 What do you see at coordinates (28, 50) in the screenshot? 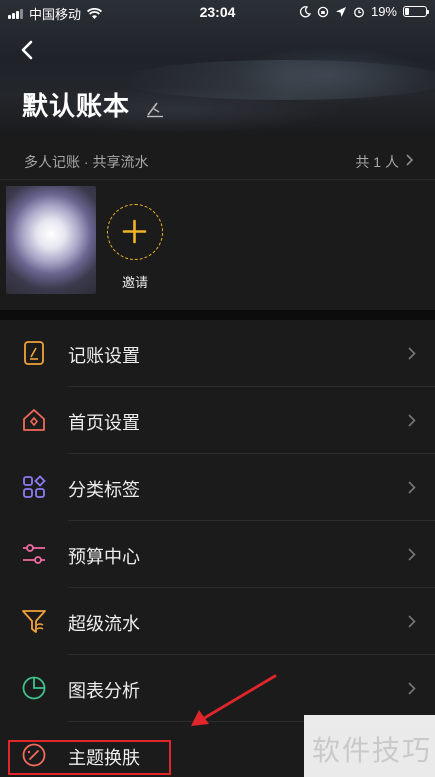
I see `back-arrow-icon` at bounding box center [28, 50].